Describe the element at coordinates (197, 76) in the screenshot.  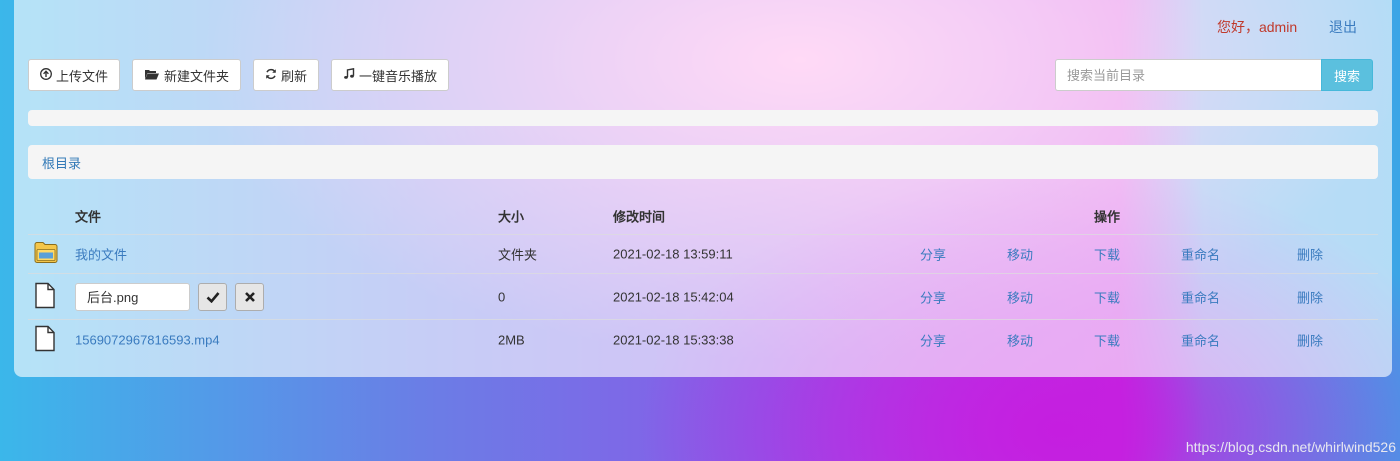
I see `new-folder-label: 新建文件夹` at that location.